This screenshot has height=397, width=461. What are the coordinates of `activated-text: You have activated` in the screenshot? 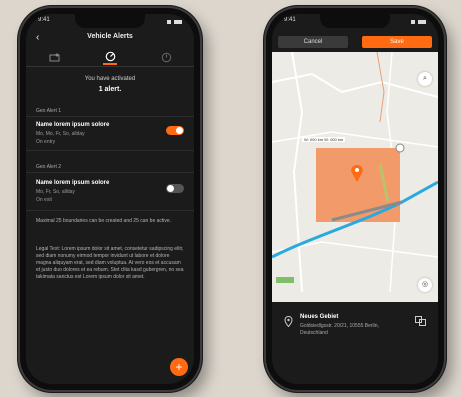 It's located at (110, 79).